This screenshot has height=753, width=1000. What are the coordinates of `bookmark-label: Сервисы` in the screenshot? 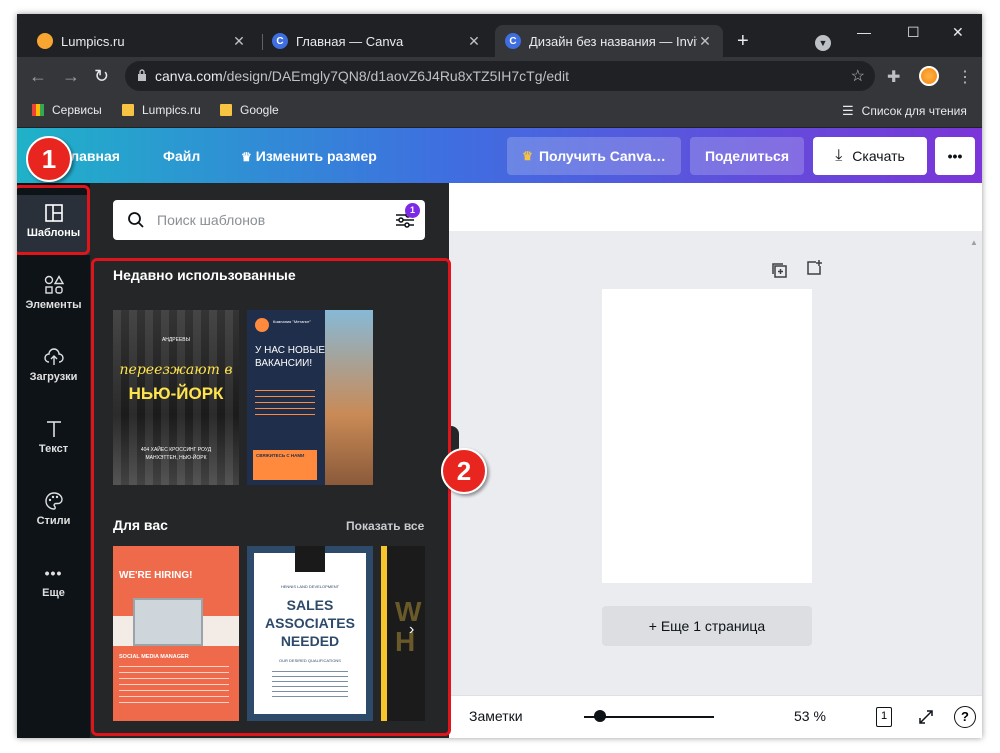 It's located at (77, 110).